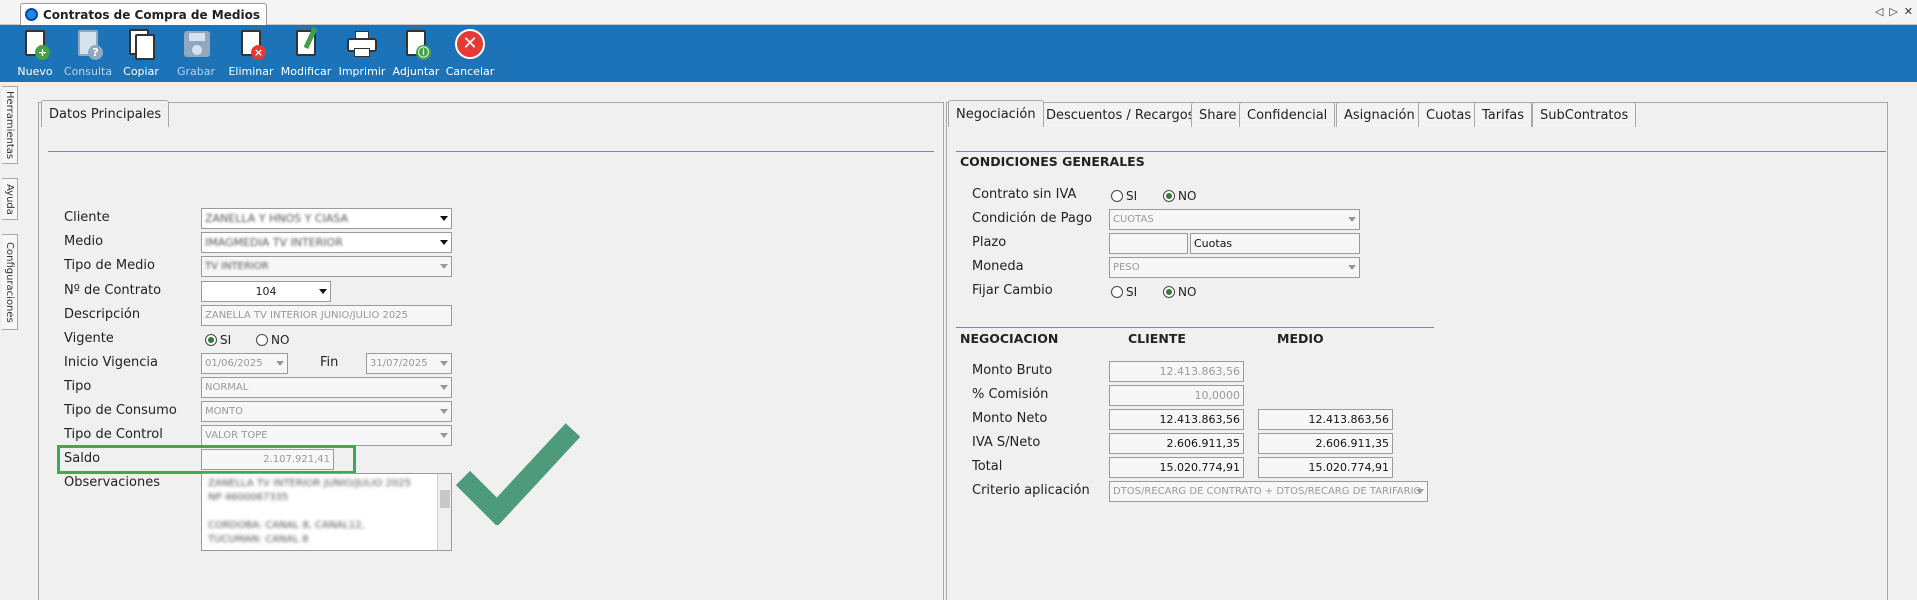 The width and height of the screenshot is (1917, 600). I want to click on cliente-iva-neto: 2.606.911,35, so click(1176, 443).